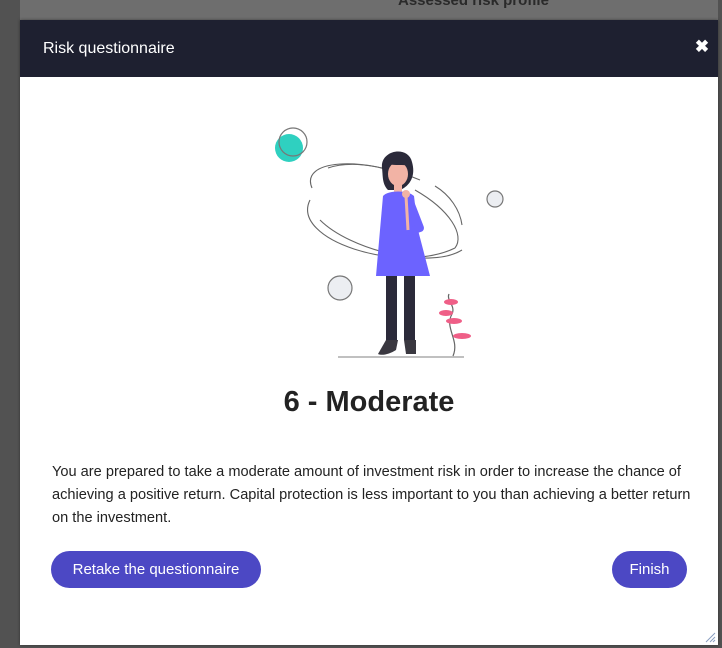  What do you see at coordinates (702, 47) in the screenshot?
I see `close-icon: ✖` at bounding box center [702, 47].